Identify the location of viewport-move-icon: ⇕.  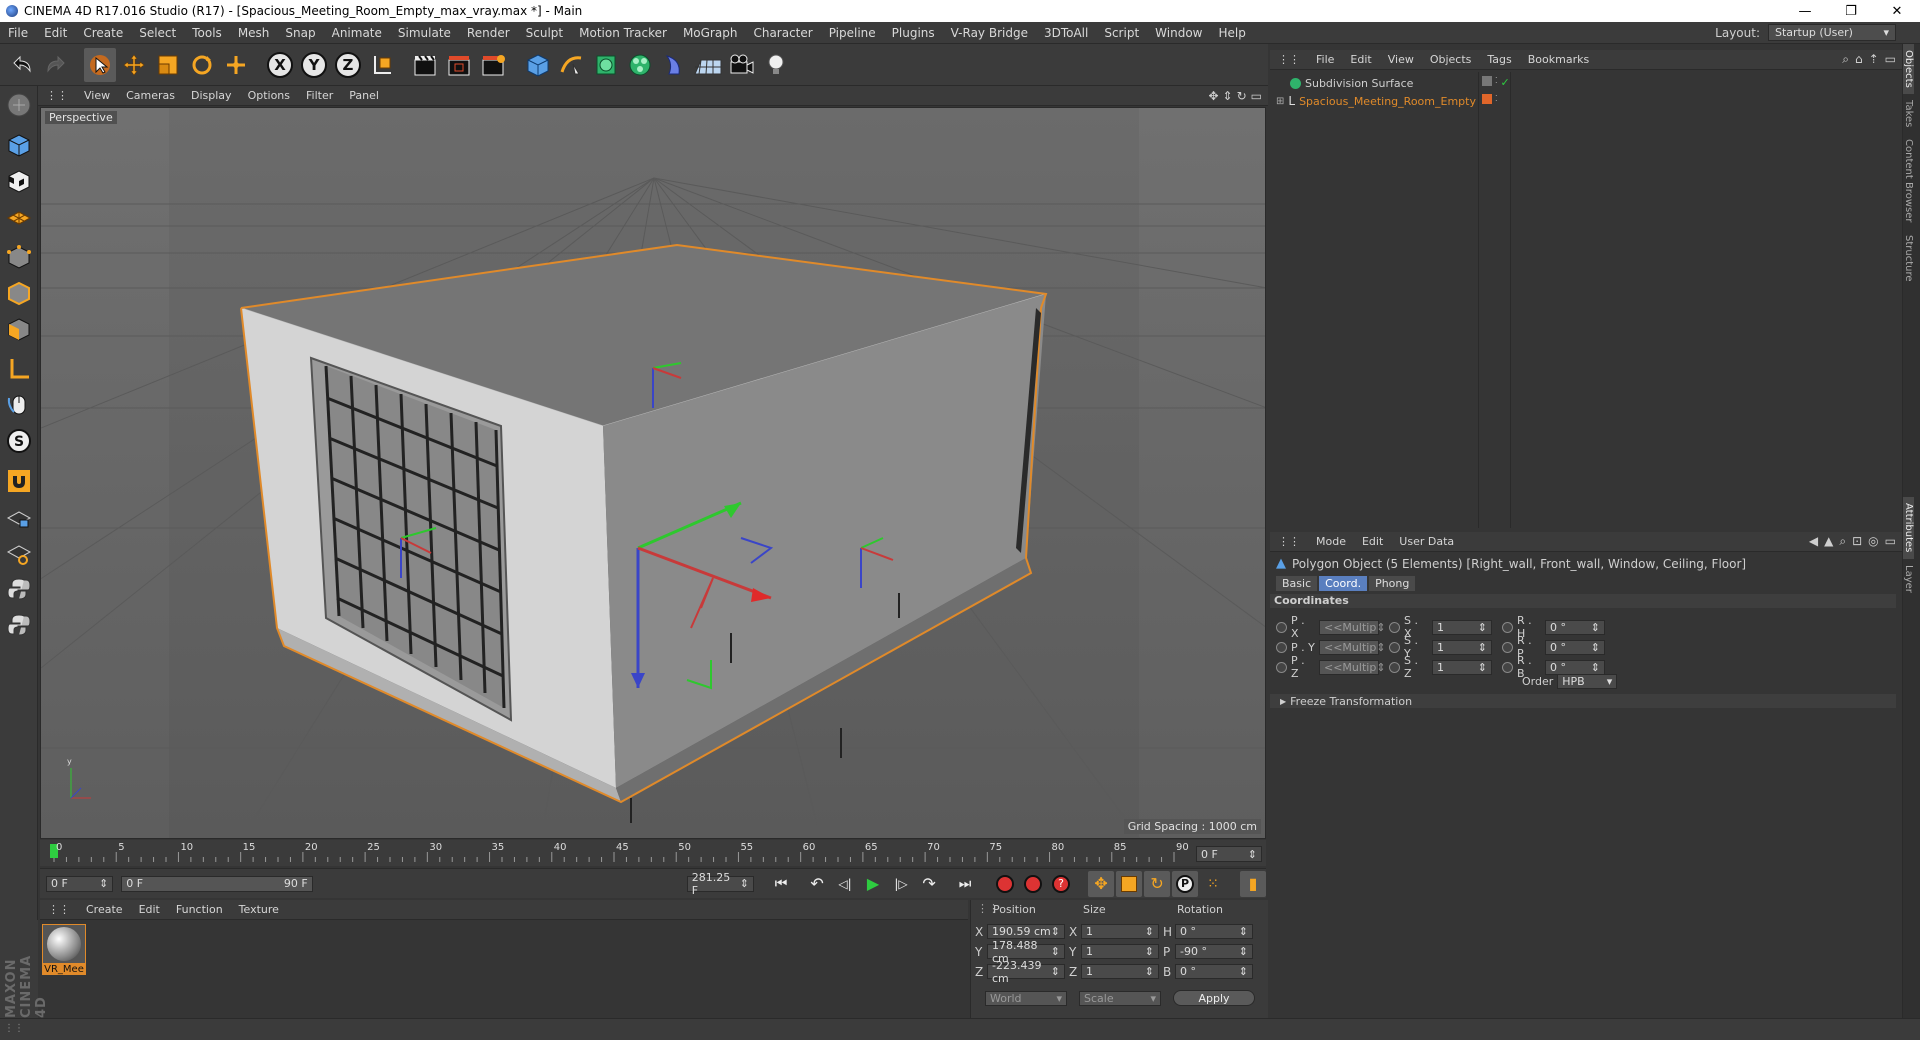
(1228, 96).